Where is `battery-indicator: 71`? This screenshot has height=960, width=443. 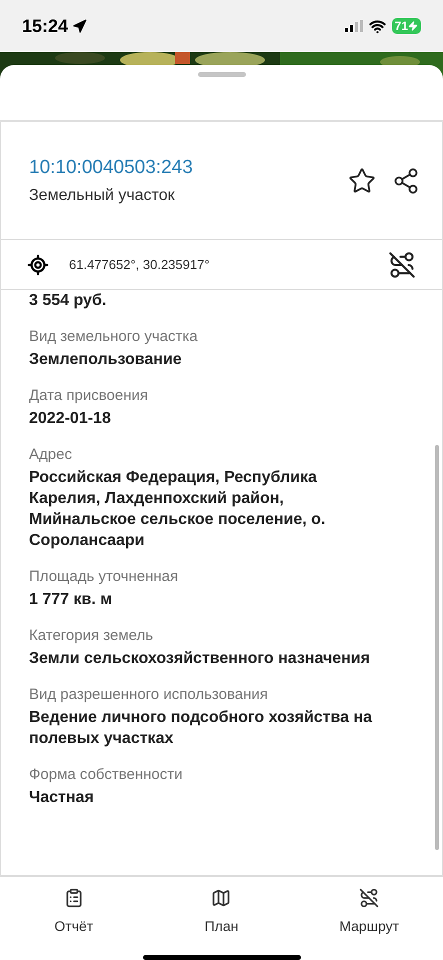 battery-indicator: 71 is located at coordinates (406, 26).